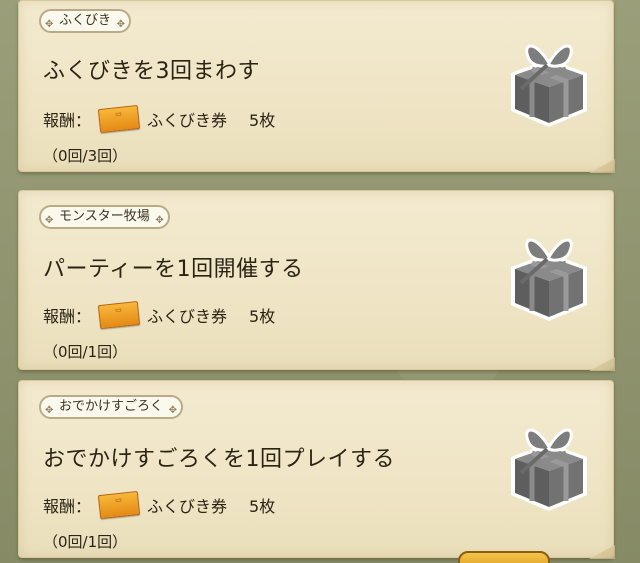 The height and width of the screenshot is (563, 640). What do you see at coordinates (85, 156) in the screenshot?
I see `mission-progress: （0回/3回）` at bounding box center [85, 156].